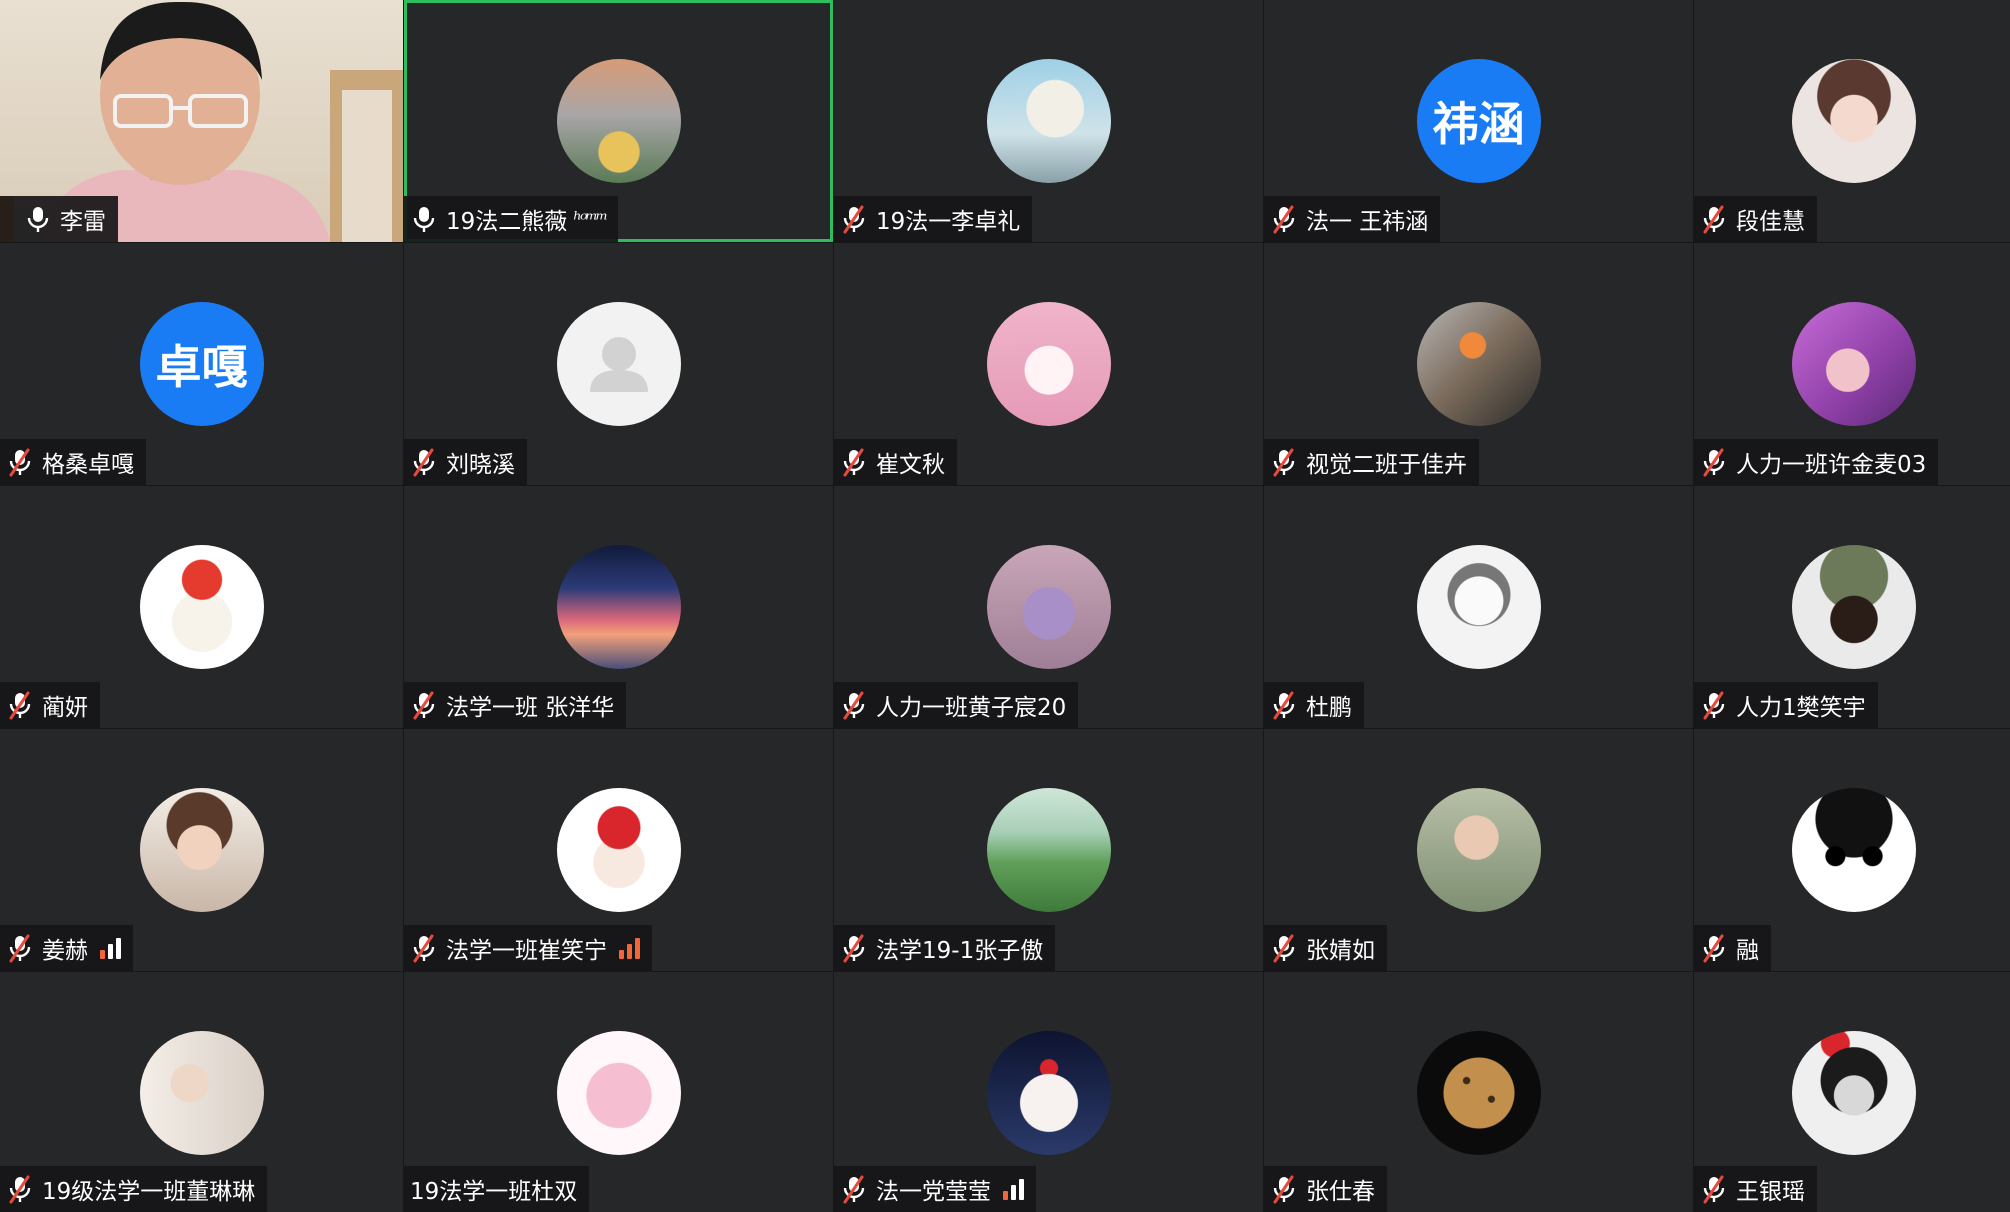  I want to click on participant-name: 人力1樊笑宇, so click(1801, 708).